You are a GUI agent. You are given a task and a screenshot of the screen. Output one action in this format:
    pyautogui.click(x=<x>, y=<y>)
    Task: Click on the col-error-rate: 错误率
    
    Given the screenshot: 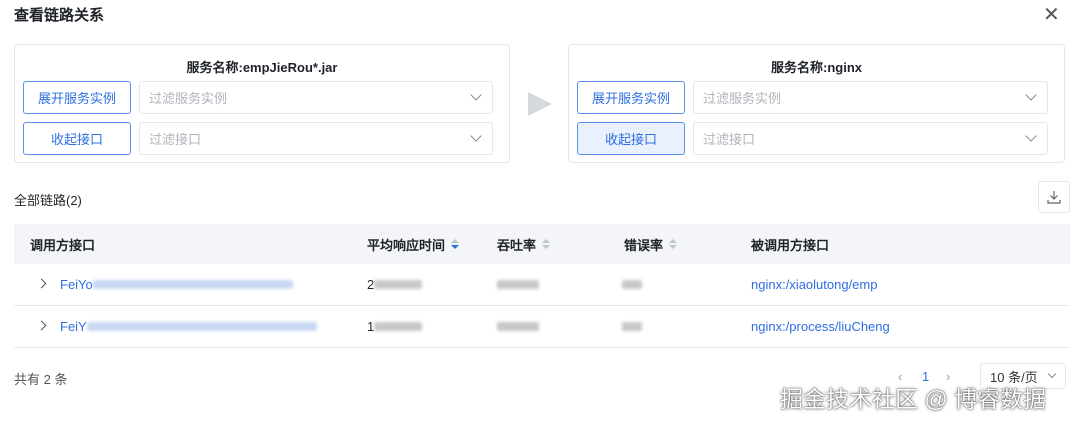 What is the action you would take?
    pyautogui.click(x=651, y=244)
    